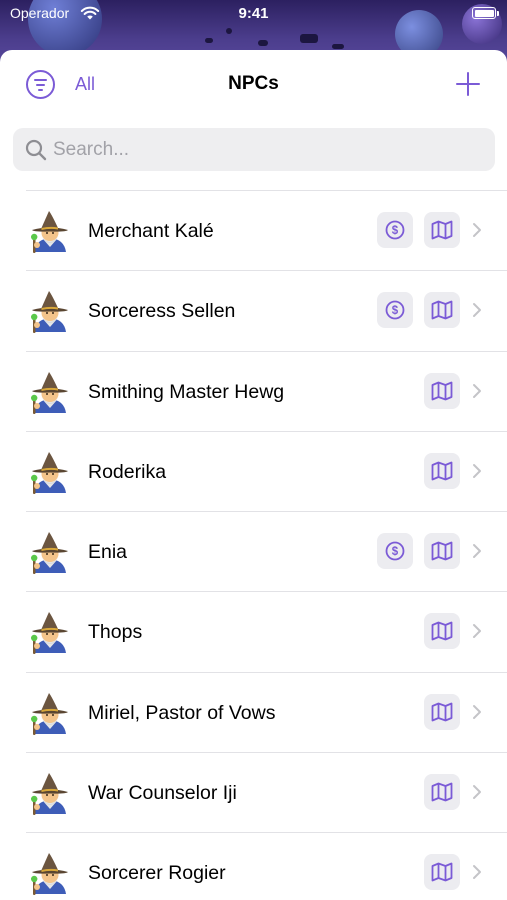 The height and width of the screenshot is (900, 507). Describe the element at coordinates (266, 470) in the screenshot. I see `npc-row: Roderika` at that location.